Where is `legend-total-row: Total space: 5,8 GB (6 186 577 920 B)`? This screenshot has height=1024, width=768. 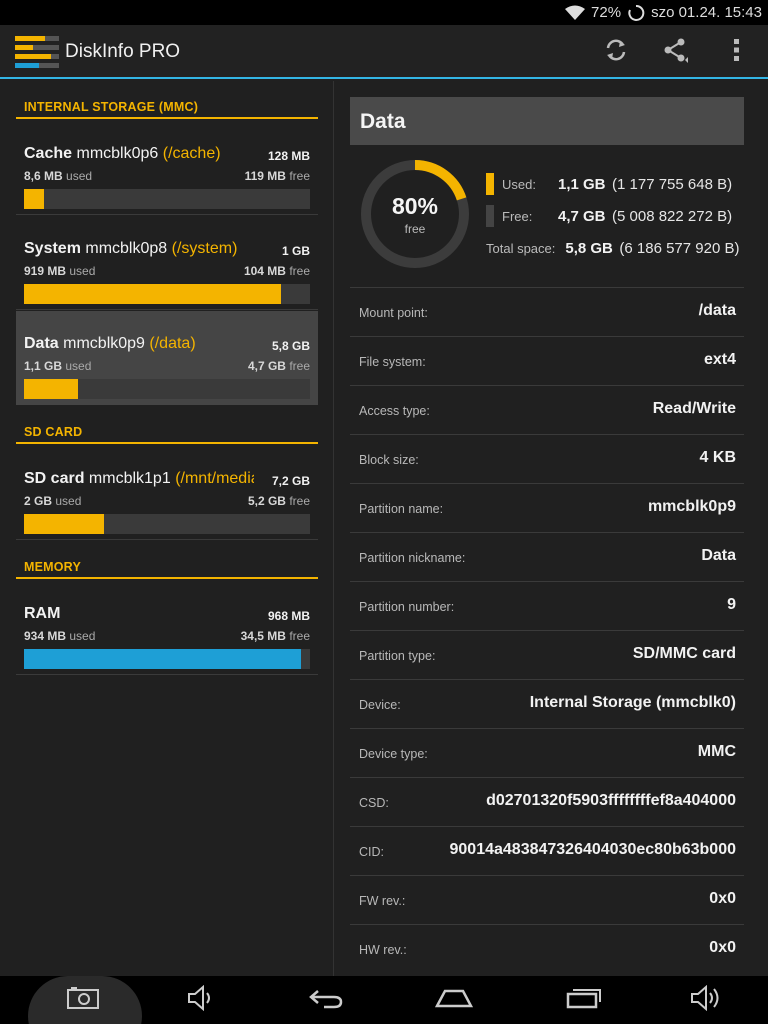
legend-total-row: Total space: 5,8 GB (6 186 577 920 B) is located at coordinates (612, 248).